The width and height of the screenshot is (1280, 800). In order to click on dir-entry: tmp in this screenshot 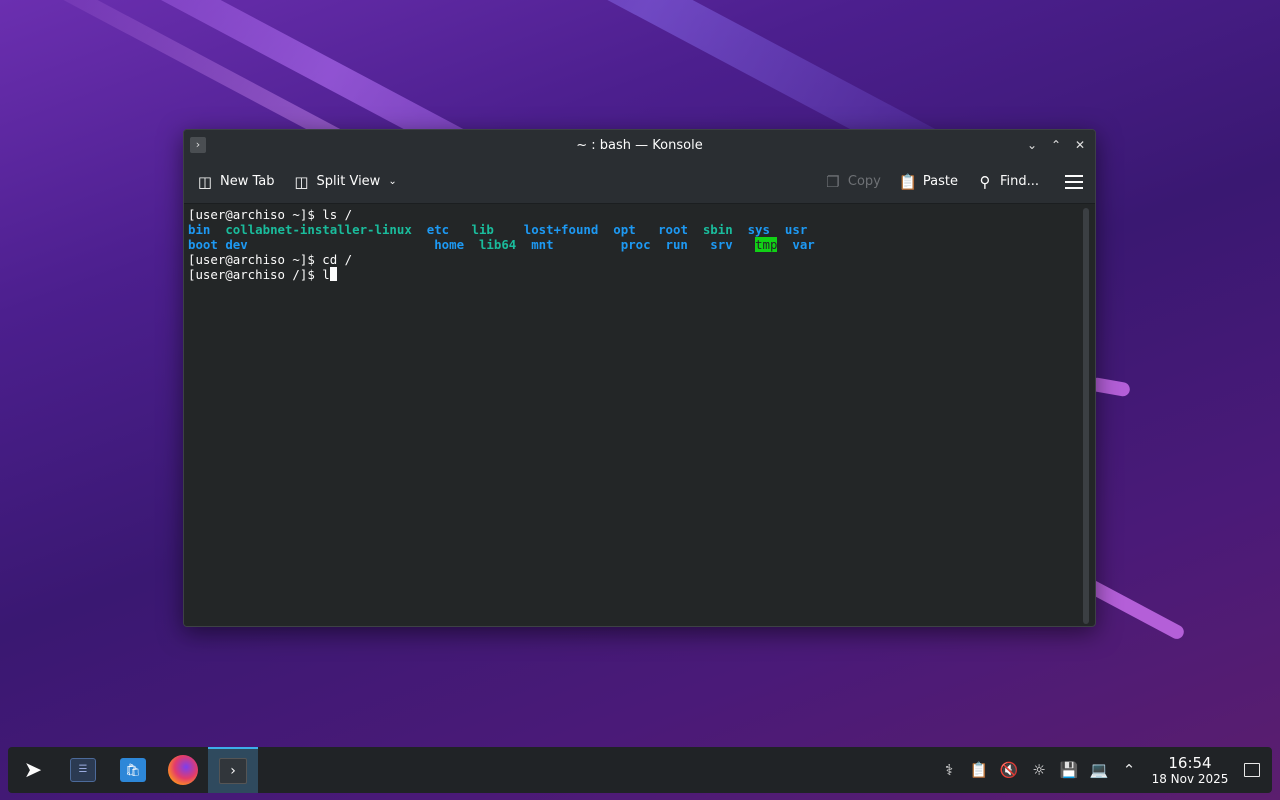, I will do `click(766, 244)`.